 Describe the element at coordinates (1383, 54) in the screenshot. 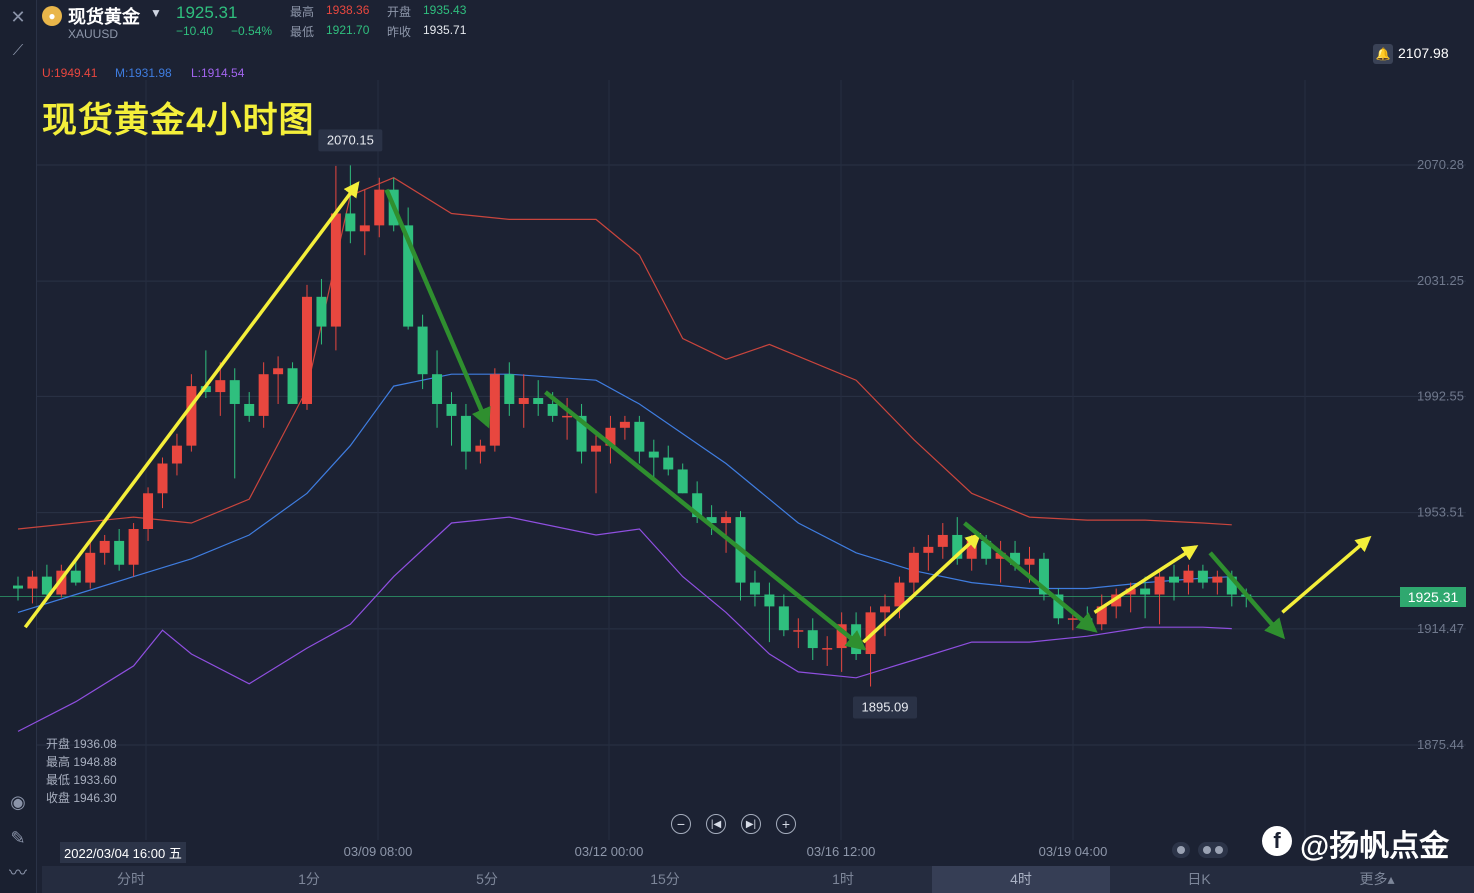

I see `bell-icon: 🔔` at that location.